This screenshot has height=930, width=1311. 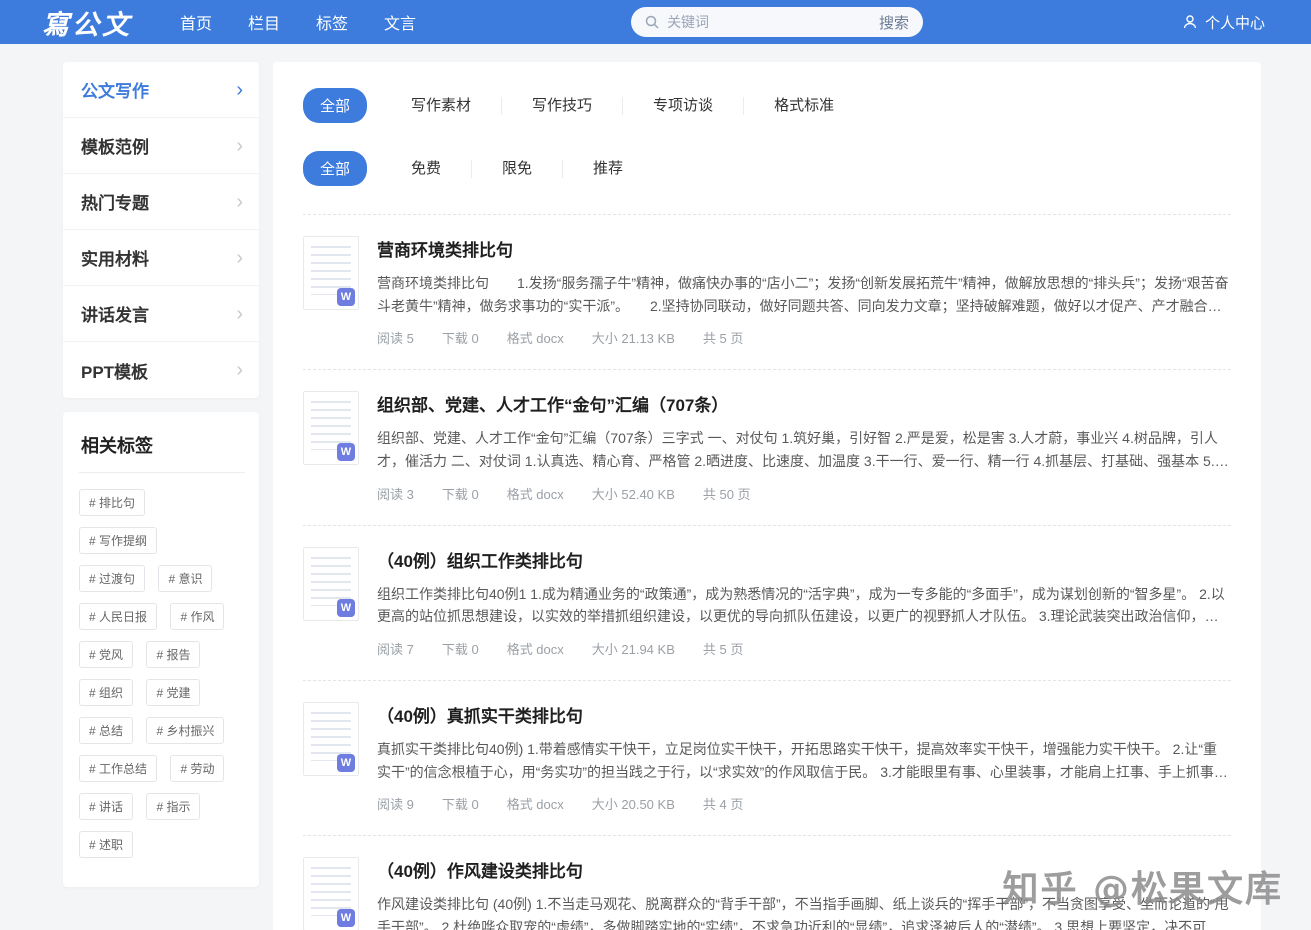 What do you see at coordinates (298, 22) in the screenshot?
I see `primary-nav: 首页 栏目 标签 文言` at bounding box center [298, 22].